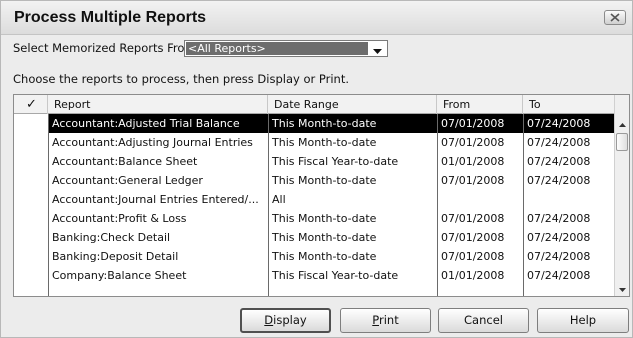  Describe the element at coordinates (352, 104) in the screenshot. I see `column-header-date-range: Date Range` at that location.